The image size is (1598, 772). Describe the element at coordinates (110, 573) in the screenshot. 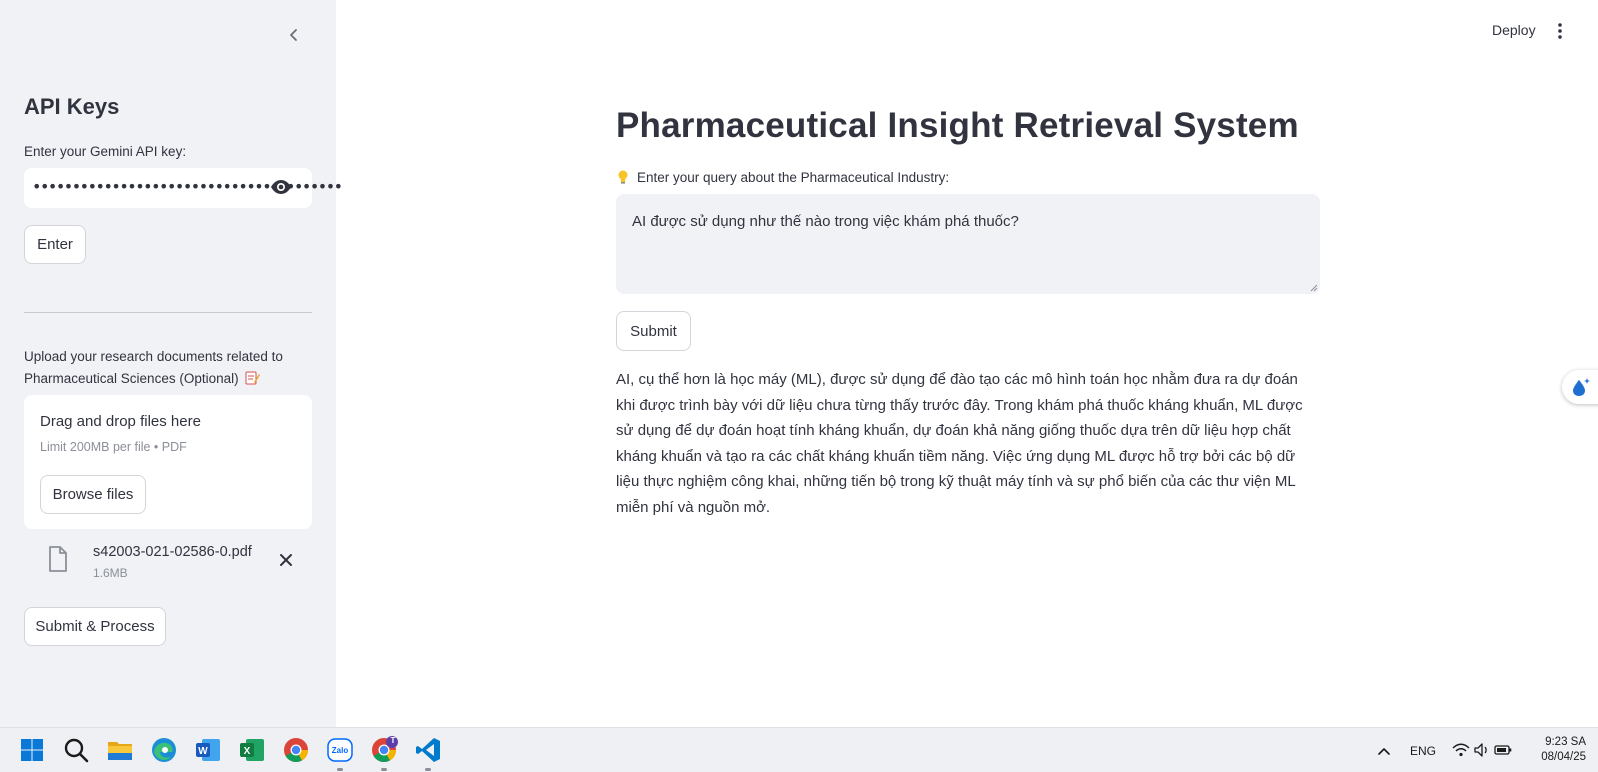

I see `file-size: 1.6MB` at that location.